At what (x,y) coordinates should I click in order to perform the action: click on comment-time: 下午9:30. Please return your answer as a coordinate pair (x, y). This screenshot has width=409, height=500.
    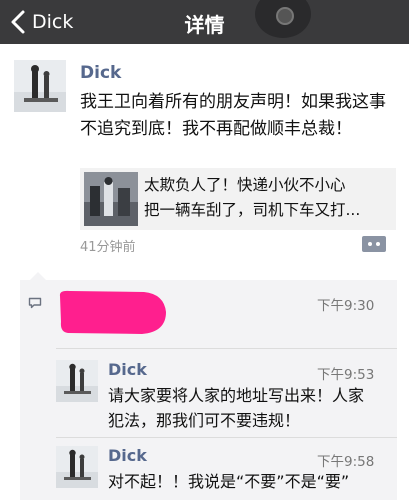
    Looking at the image, I should click on (346, 306).